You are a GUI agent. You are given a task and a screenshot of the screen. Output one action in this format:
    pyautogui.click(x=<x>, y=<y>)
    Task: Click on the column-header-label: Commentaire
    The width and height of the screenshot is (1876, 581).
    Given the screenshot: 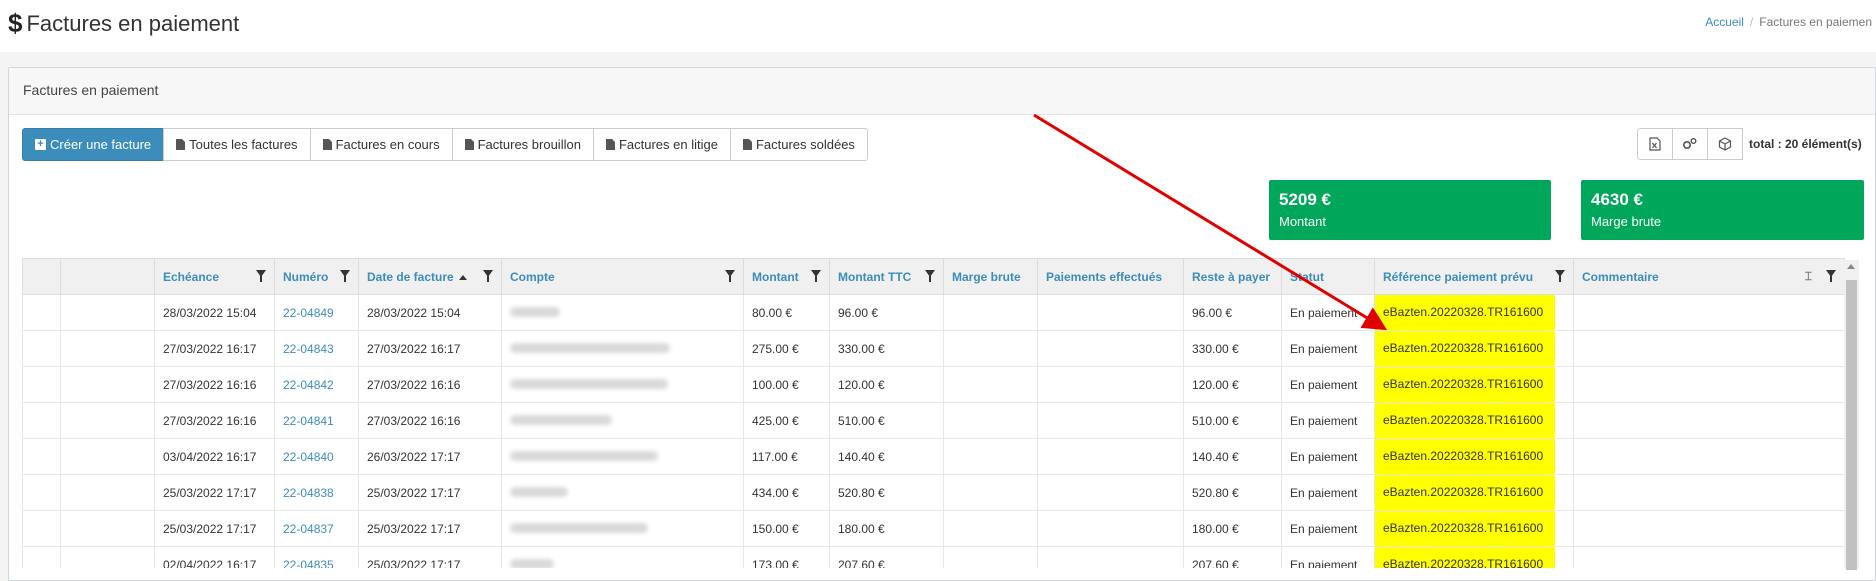 What is the action you would take?
    pyautogui.click(x=1620, y=276)
    